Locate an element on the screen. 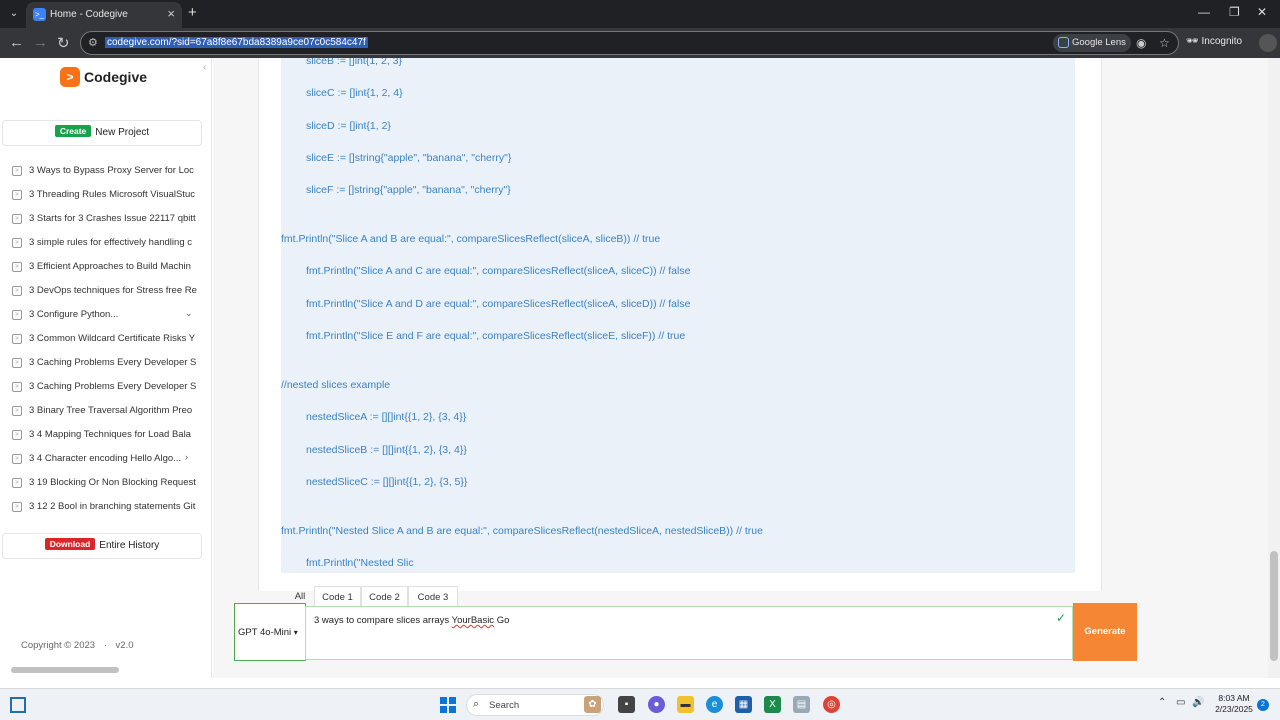 This screenshot has height=720, width=1280. taskbar-search-placeholder: Search is located at coordinates (504, 705).